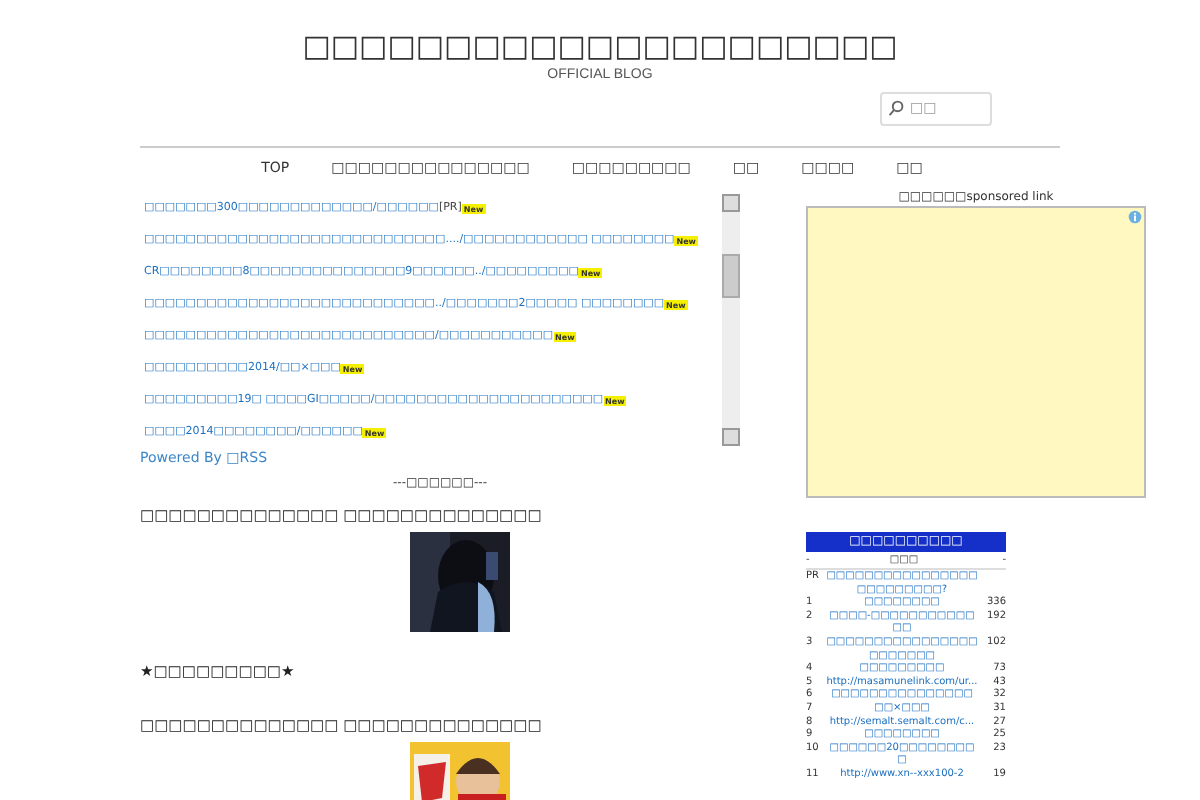  I want to click on scrollbar, so click(731, 320).